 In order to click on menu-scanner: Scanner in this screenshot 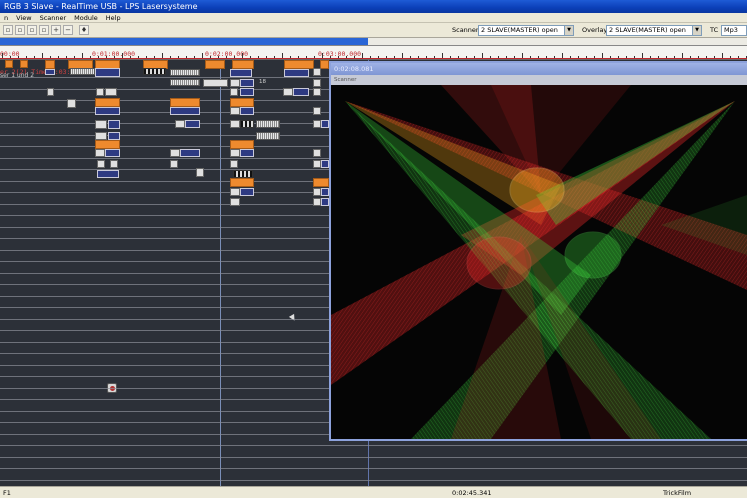, I will do `click(53, 17)`.